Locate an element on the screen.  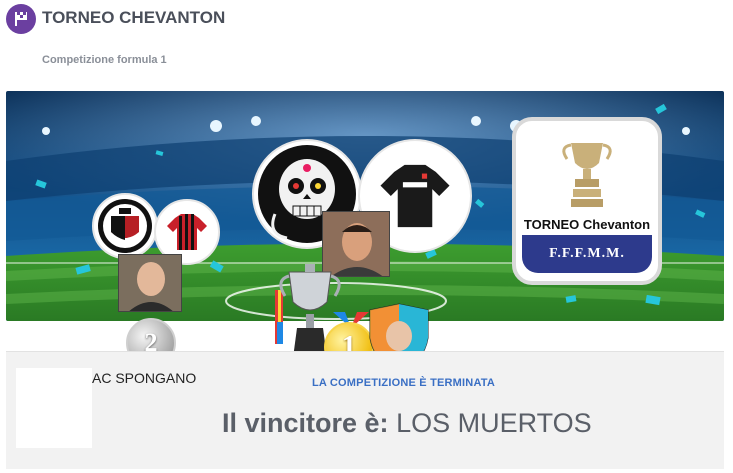
flag-icon is located at coordinates (21, 19).